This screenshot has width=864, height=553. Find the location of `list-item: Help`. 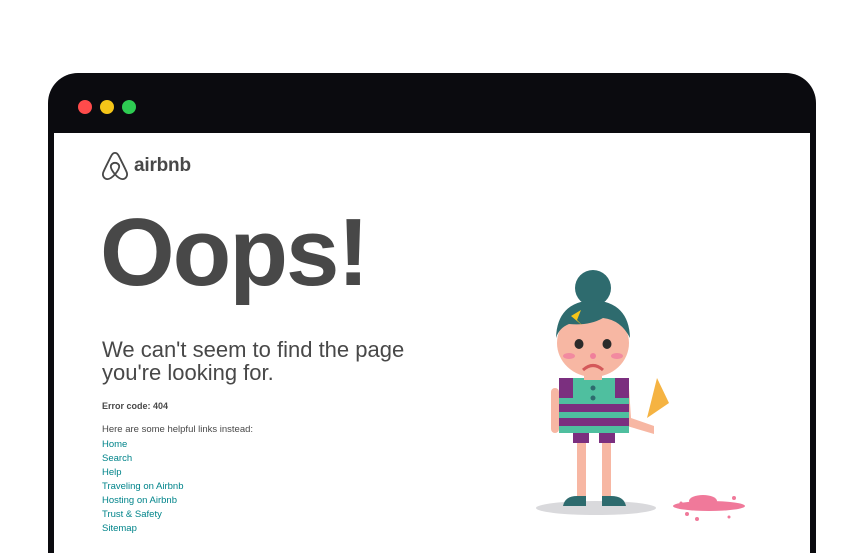

list-item: Help is located at coordinates (143, 471).